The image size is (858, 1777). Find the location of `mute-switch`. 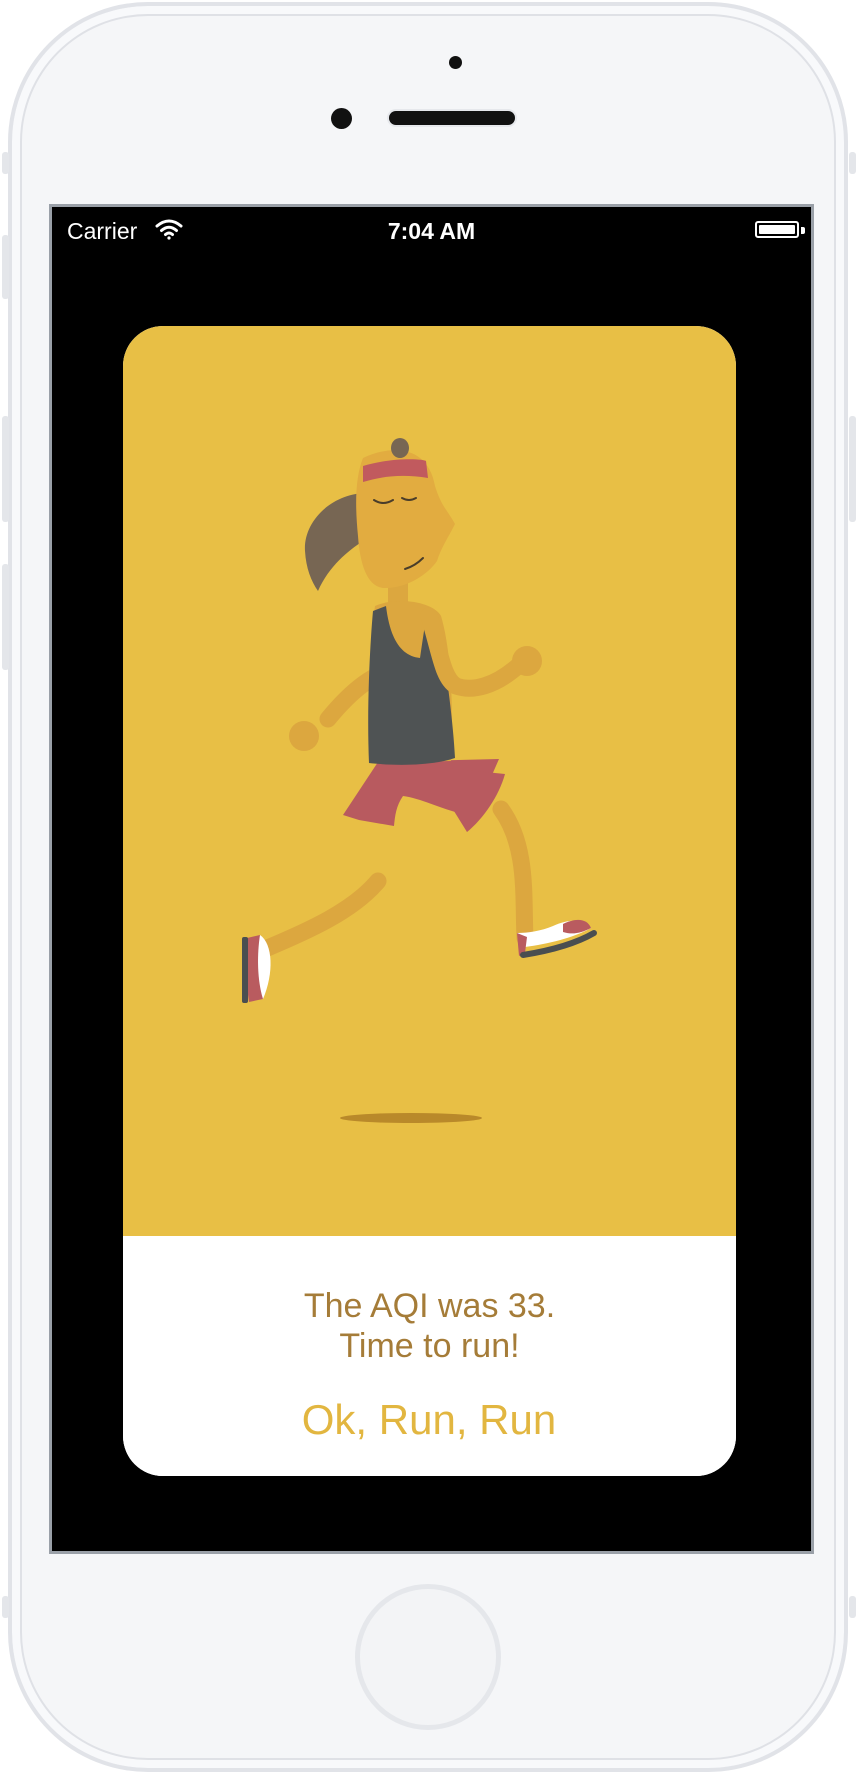

mute-switch is located at coordinates (5, 267).